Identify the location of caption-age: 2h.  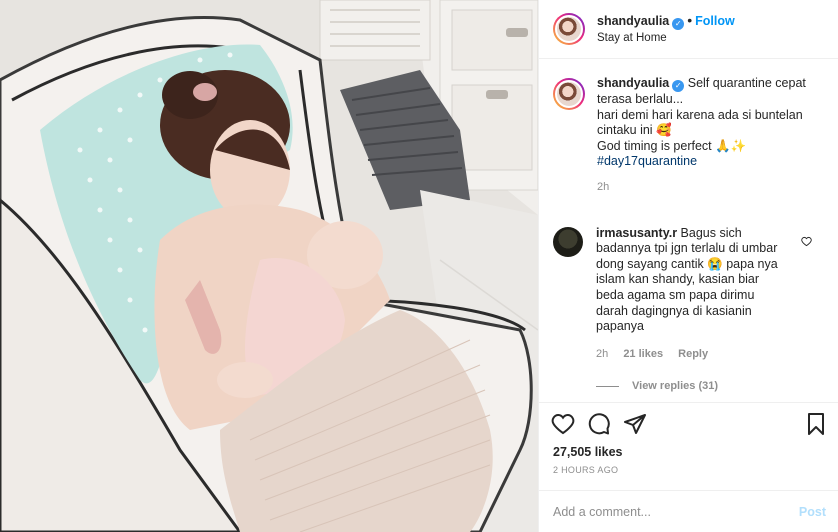
(701, 188).